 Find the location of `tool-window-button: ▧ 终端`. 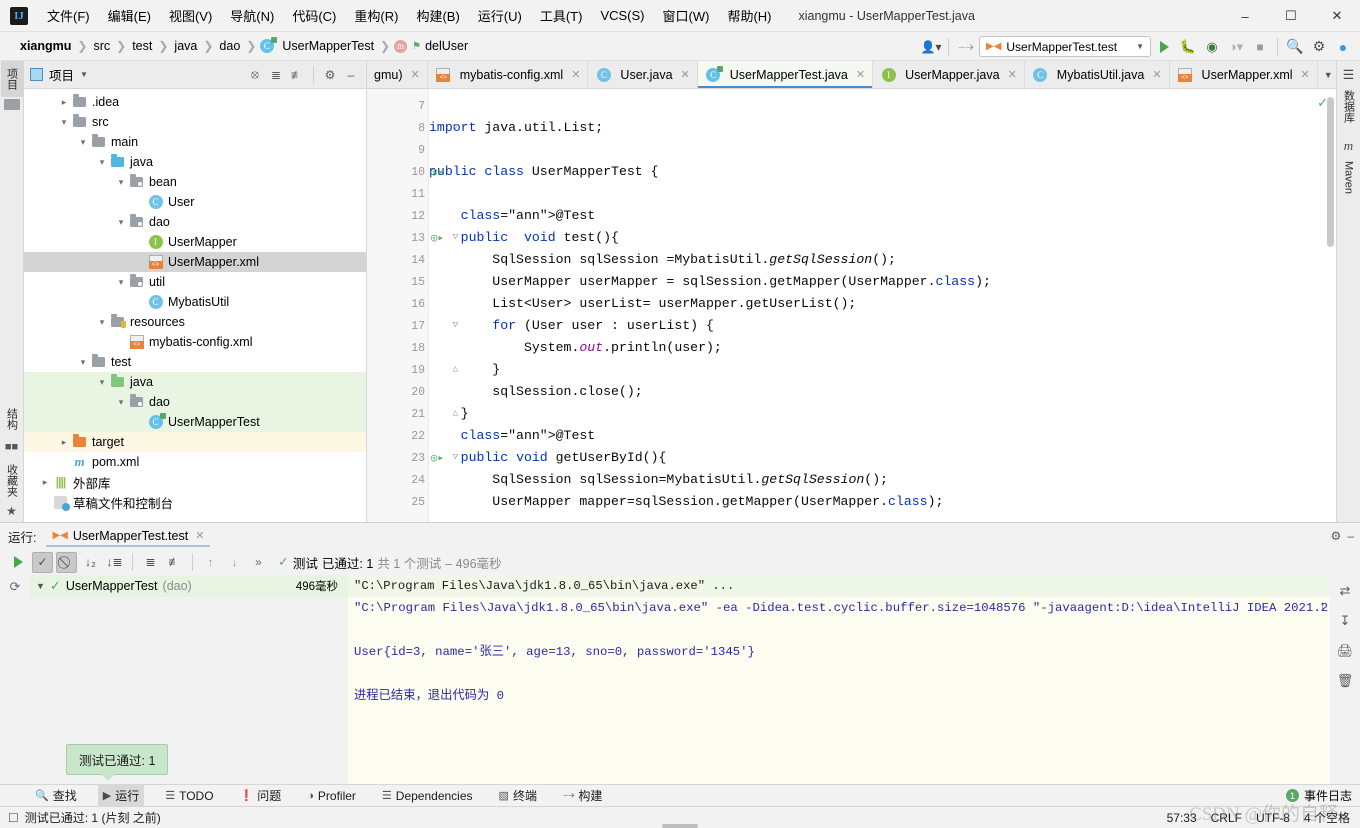

tool-window-button: ▧ 终端 is located at coordinates (518, 795).